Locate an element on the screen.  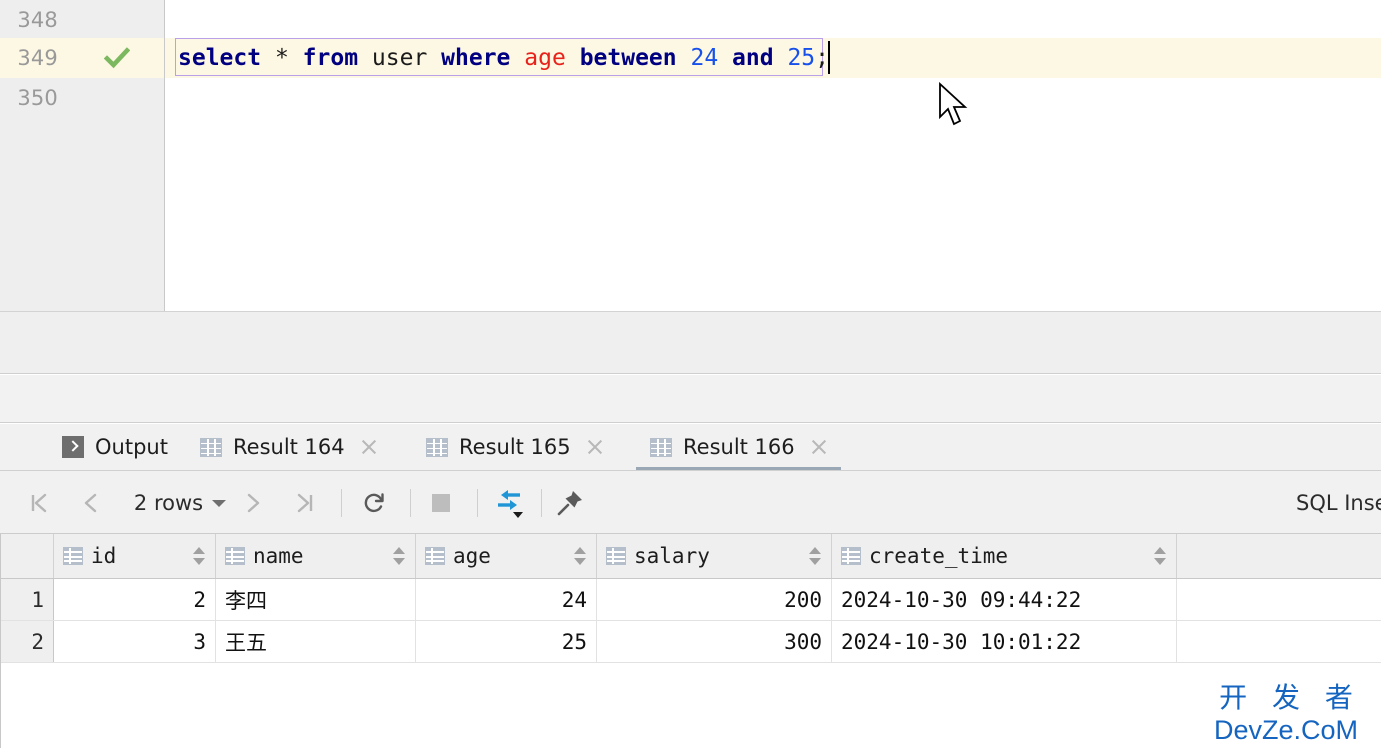
pin-tab-button is located at coordinates (570, 503).